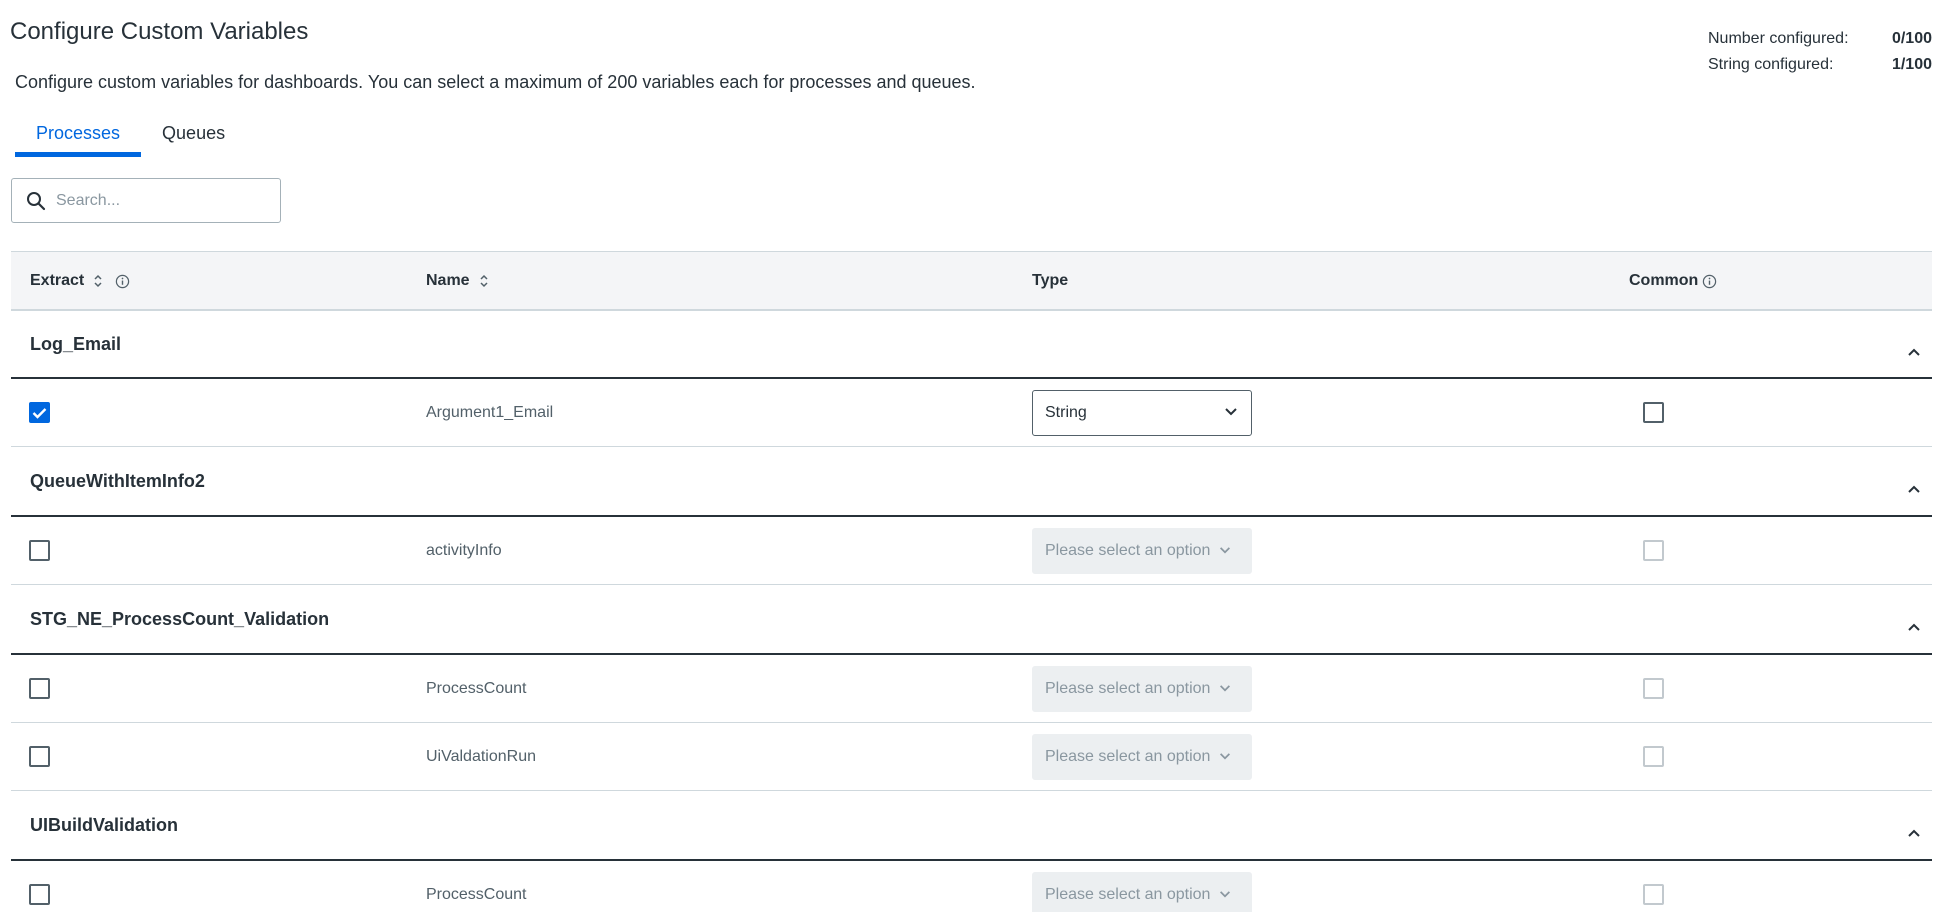 The image size is (1944, 912). I want to click on tab-queues: Queues, so click(193, 133).